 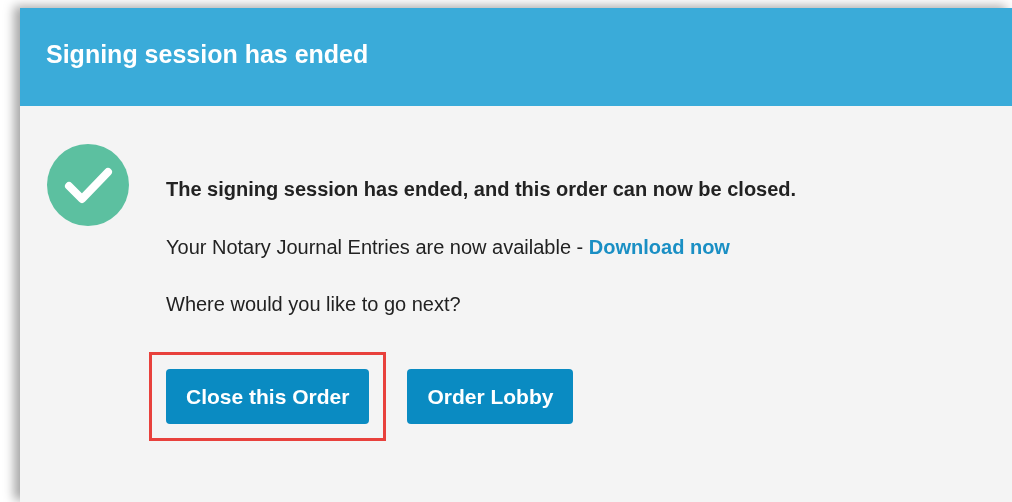 What do you see at coordinates (88, 184) in the screenshot?
I see `checkmark-icon` at bounding box center [88, 184].